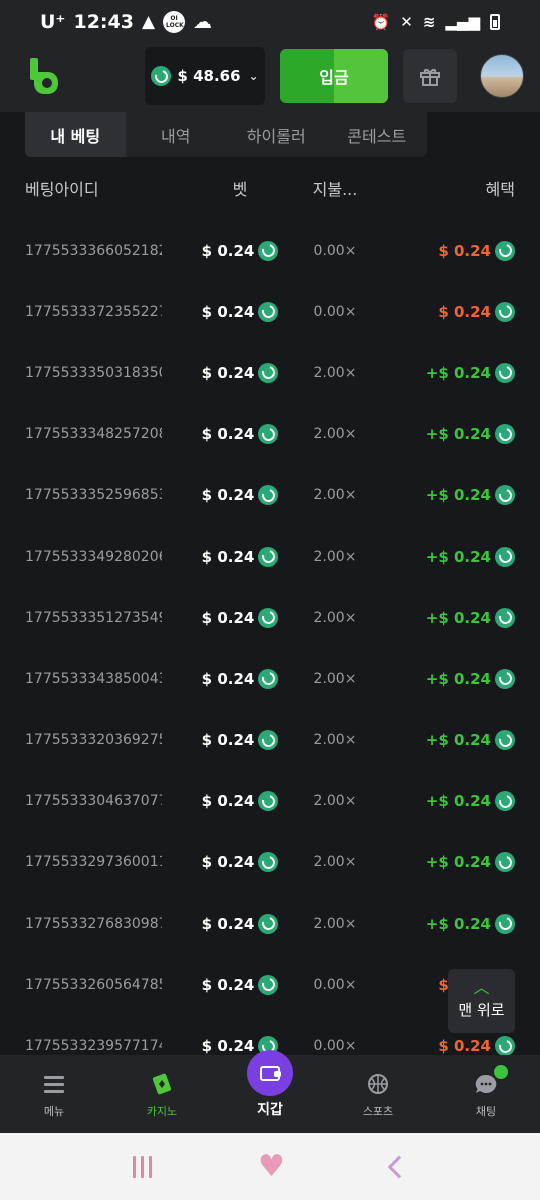  I want to click on bet-id: 1775533351273549, so click(93, 617).